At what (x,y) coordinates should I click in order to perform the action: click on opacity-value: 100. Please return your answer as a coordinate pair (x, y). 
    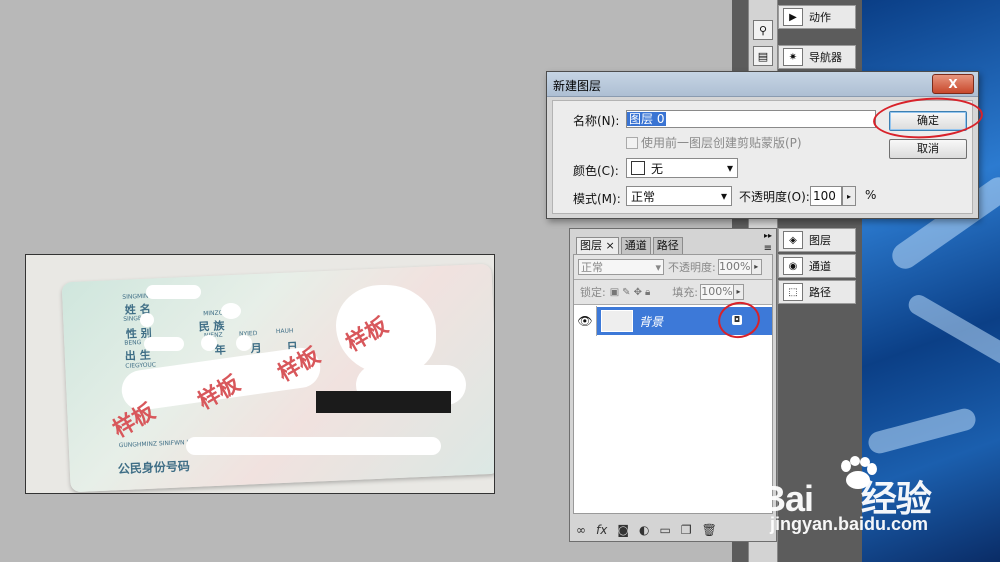
    Looking at the image, I should click on (824, 196).